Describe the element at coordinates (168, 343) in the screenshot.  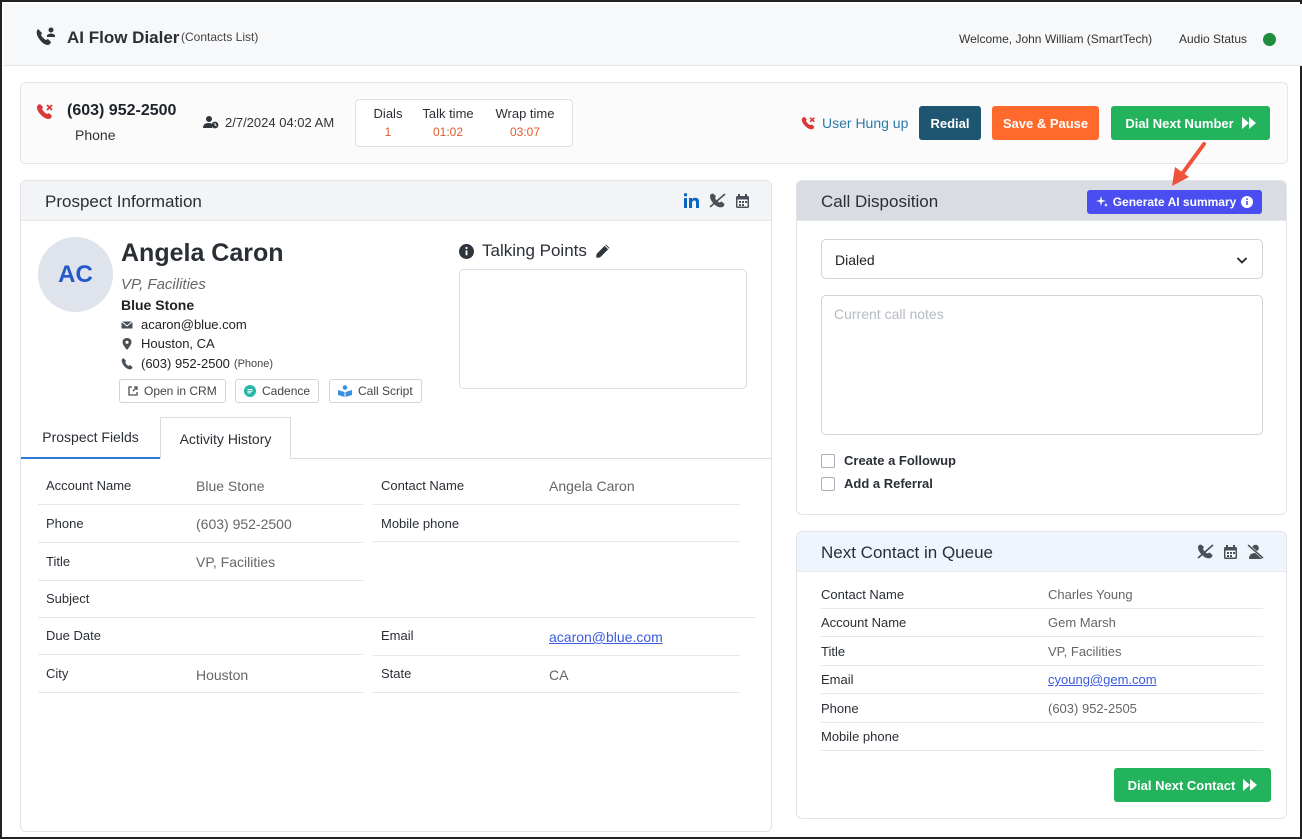
I see `prospect-location-row: Houston, CA` at that location.